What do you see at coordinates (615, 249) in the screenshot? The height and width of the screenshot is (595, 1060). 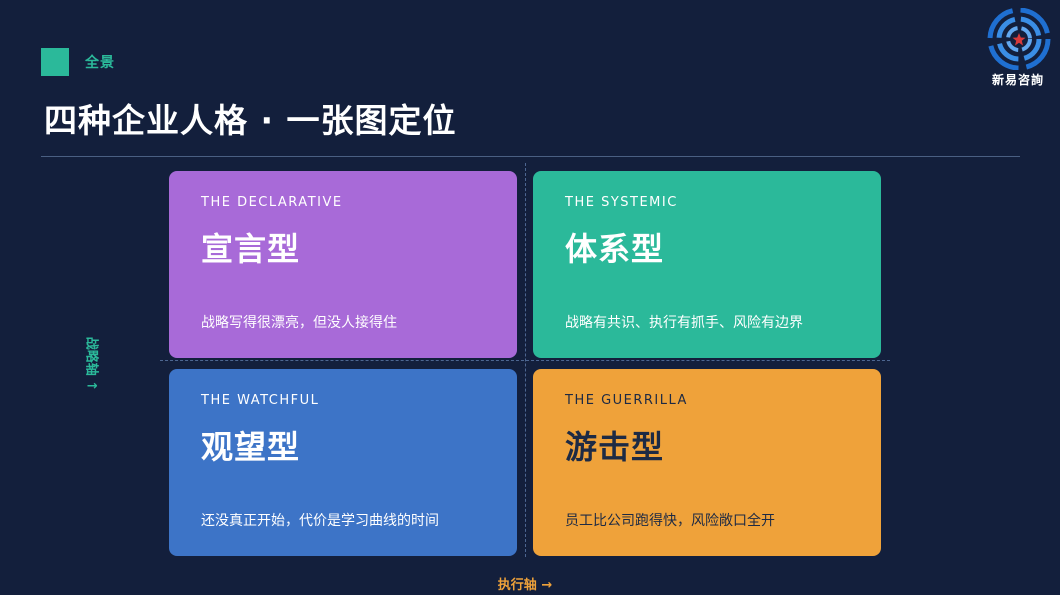 I see `quadrant-title: 体系型` at bounding box center [615, 249].